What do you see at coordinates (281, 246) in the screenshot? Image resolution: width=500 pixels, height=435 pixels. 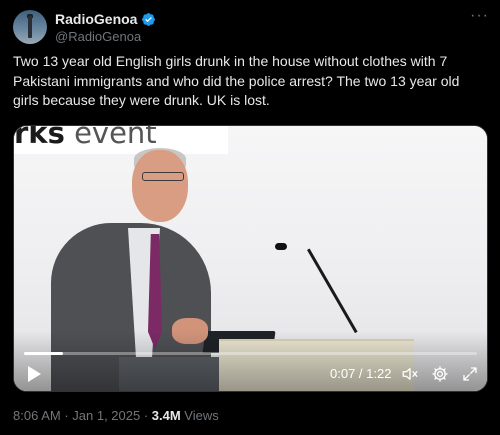 I see `microphone-head` at bounding box center [281, 246].